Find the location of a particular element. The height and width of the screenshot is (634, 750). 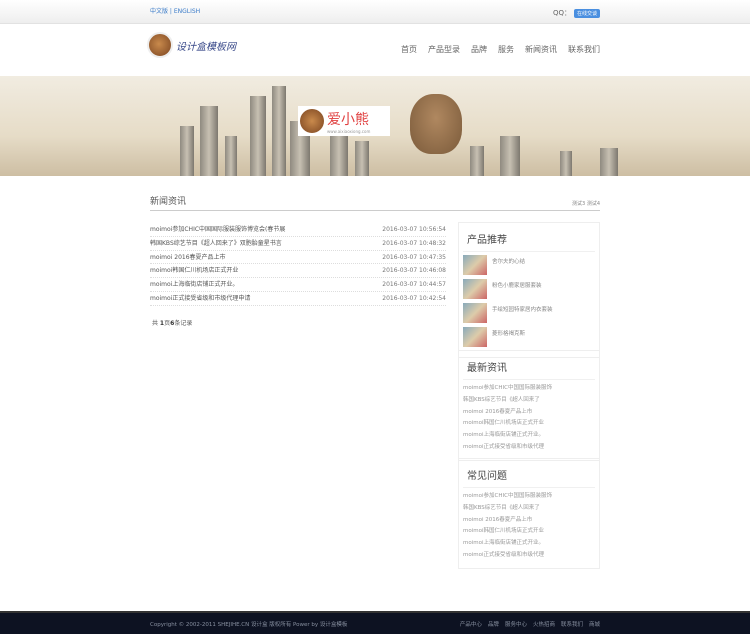

nav-service: 服务 is located at coordinates (506, 49).